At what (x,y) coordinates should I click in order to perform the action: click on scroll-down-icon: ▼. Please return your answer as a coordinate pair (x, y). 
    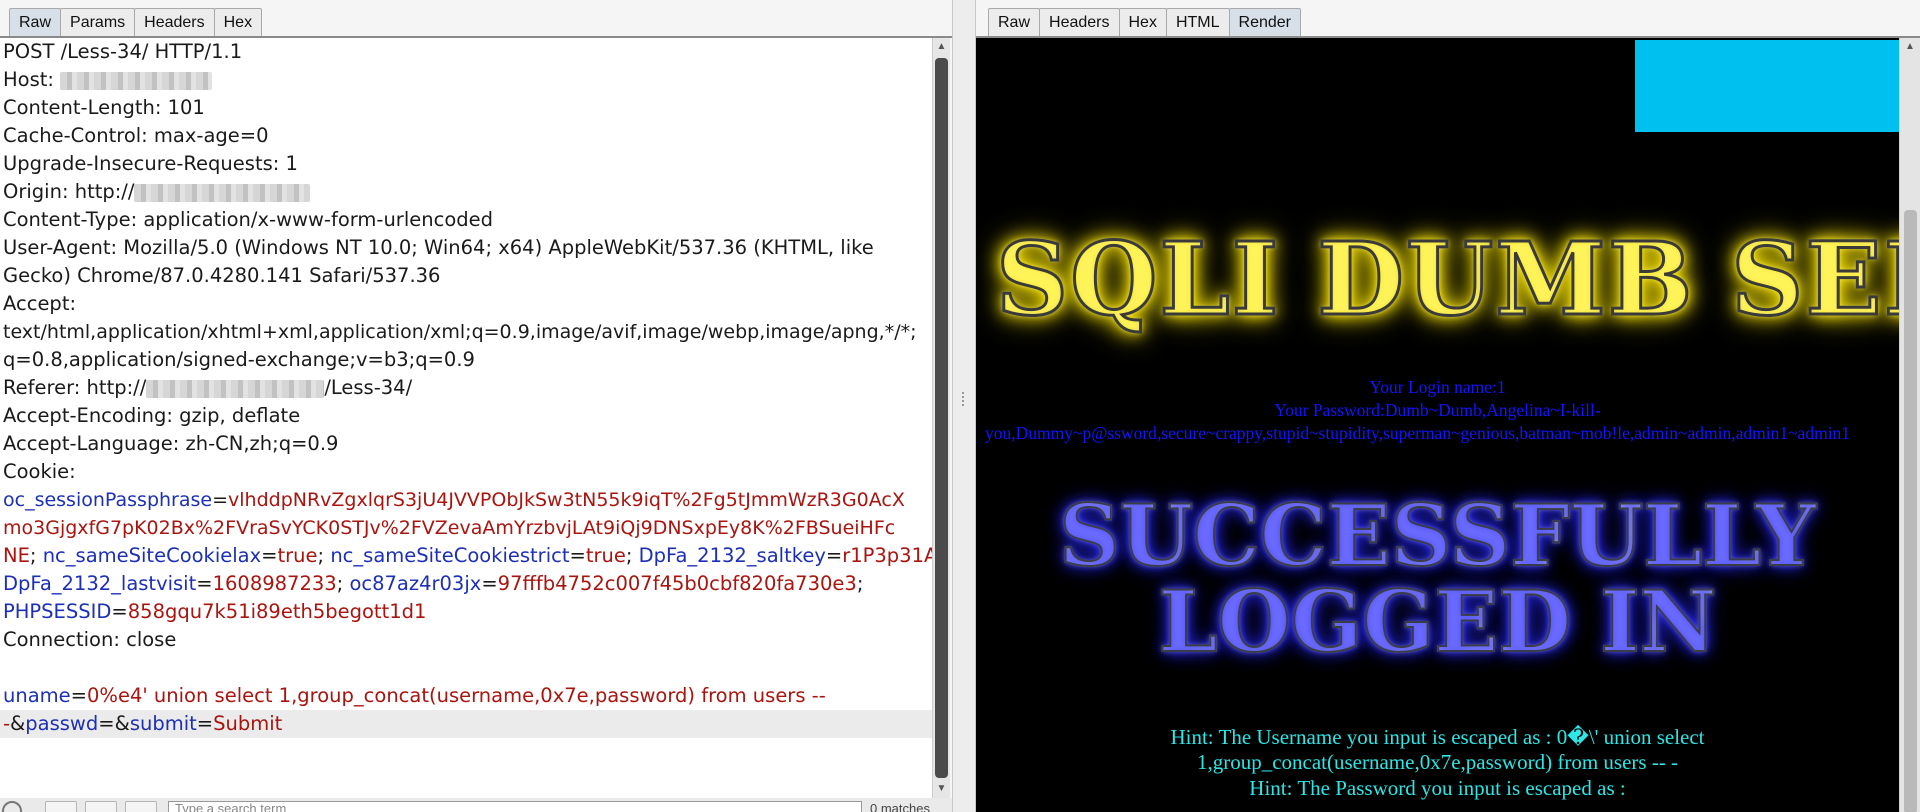
    Looking at the image, I should click on (941, 789).